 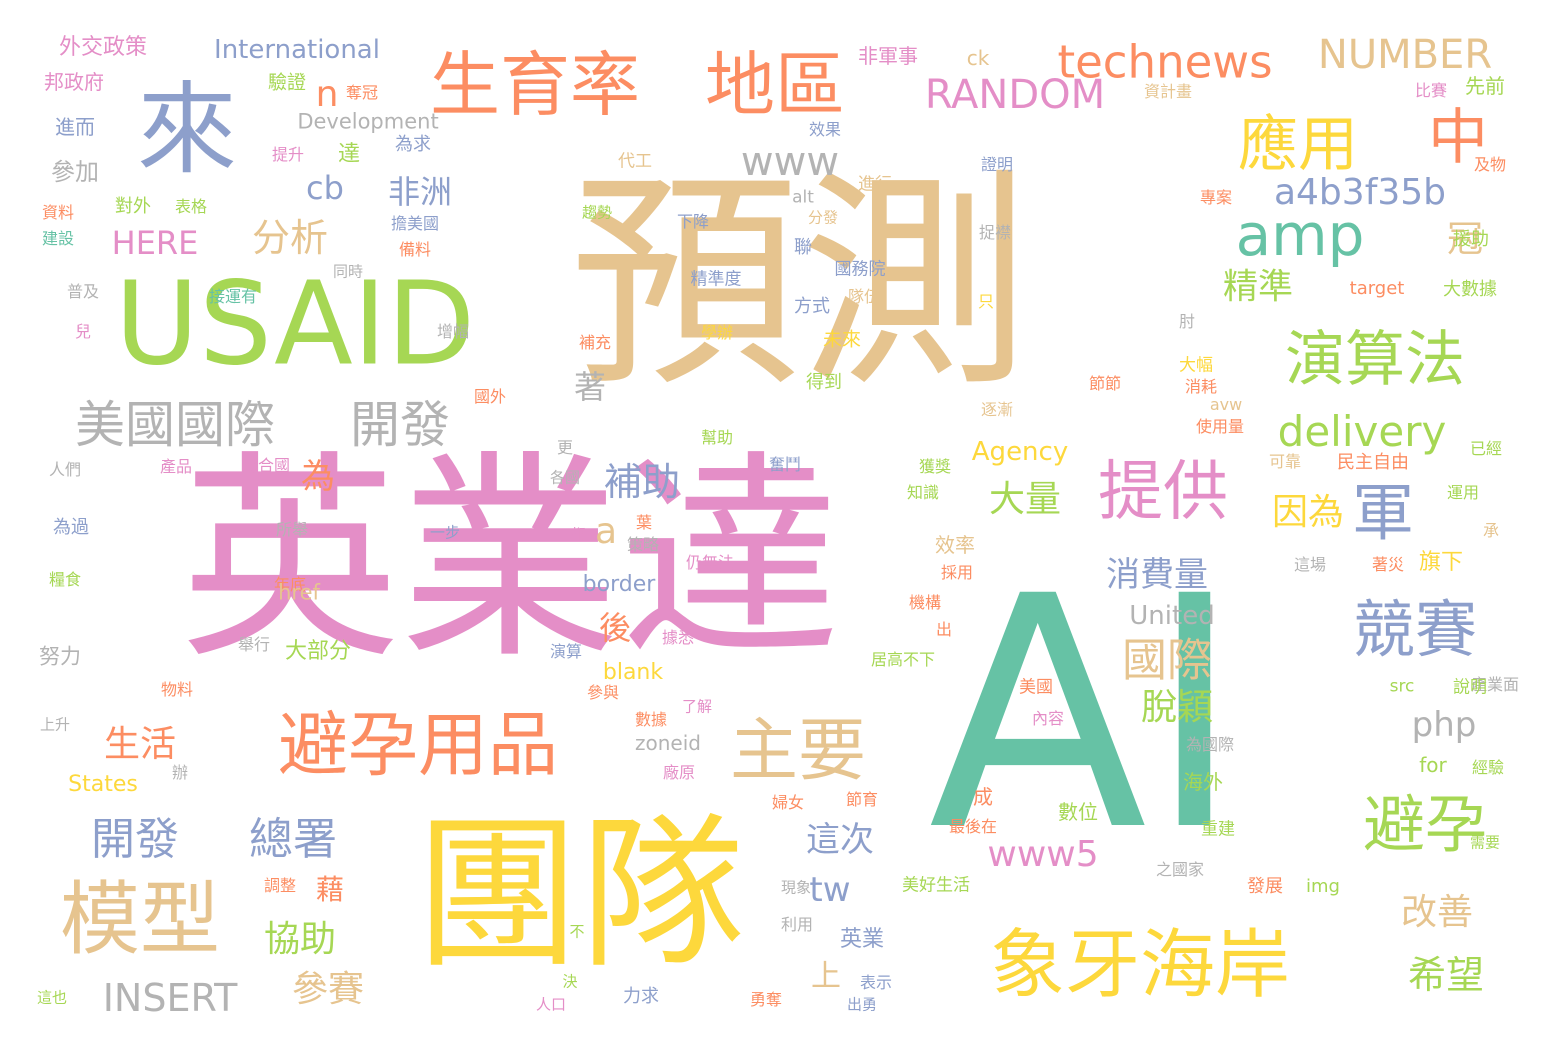 I want to click on cloud-word: 國外, so click(x=490, y=396).